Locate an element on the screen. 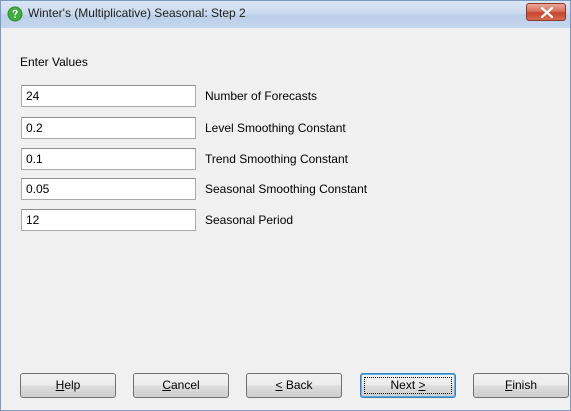  field-level-smoothing-constant: Level Smoothing Constant is located at coordinates (291, 128).